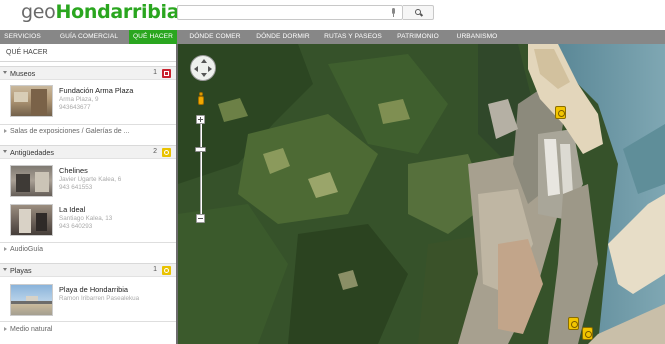  I want to click on zoom-out-button, so click(200, 218).